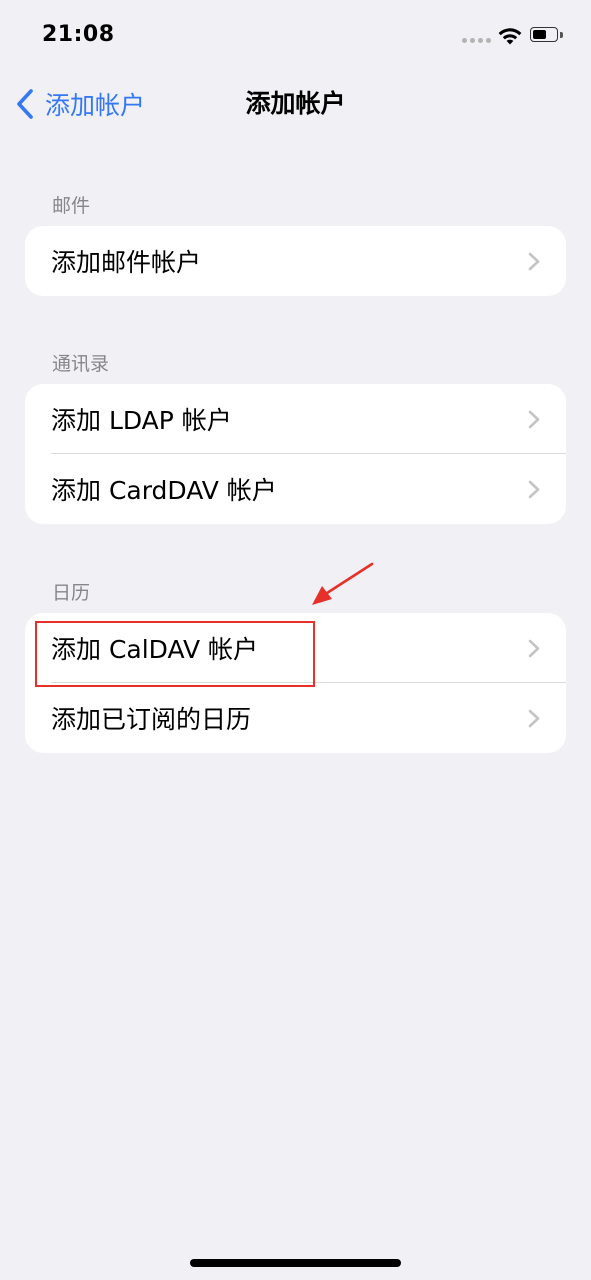  What do you see at coordinates (141, 420) in the screenshot?
I see `row-label: 添加 LDAP 帐户` at bounding box center [141, 420].